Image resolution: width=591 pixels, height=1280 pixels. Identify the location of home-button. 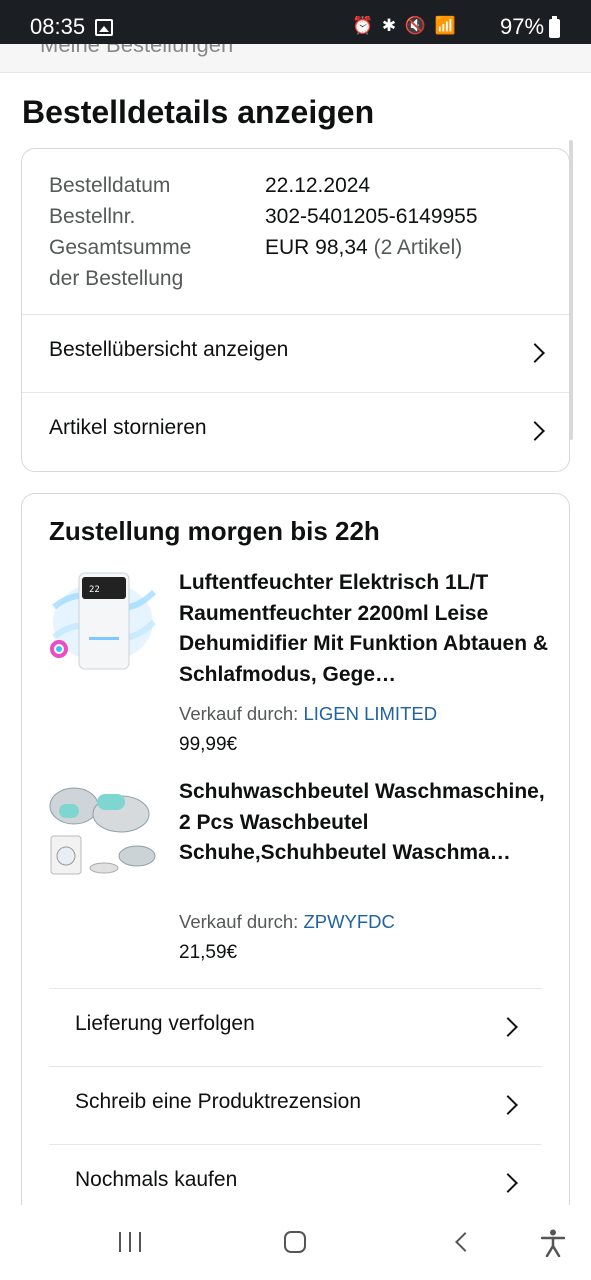
(295, 1242).